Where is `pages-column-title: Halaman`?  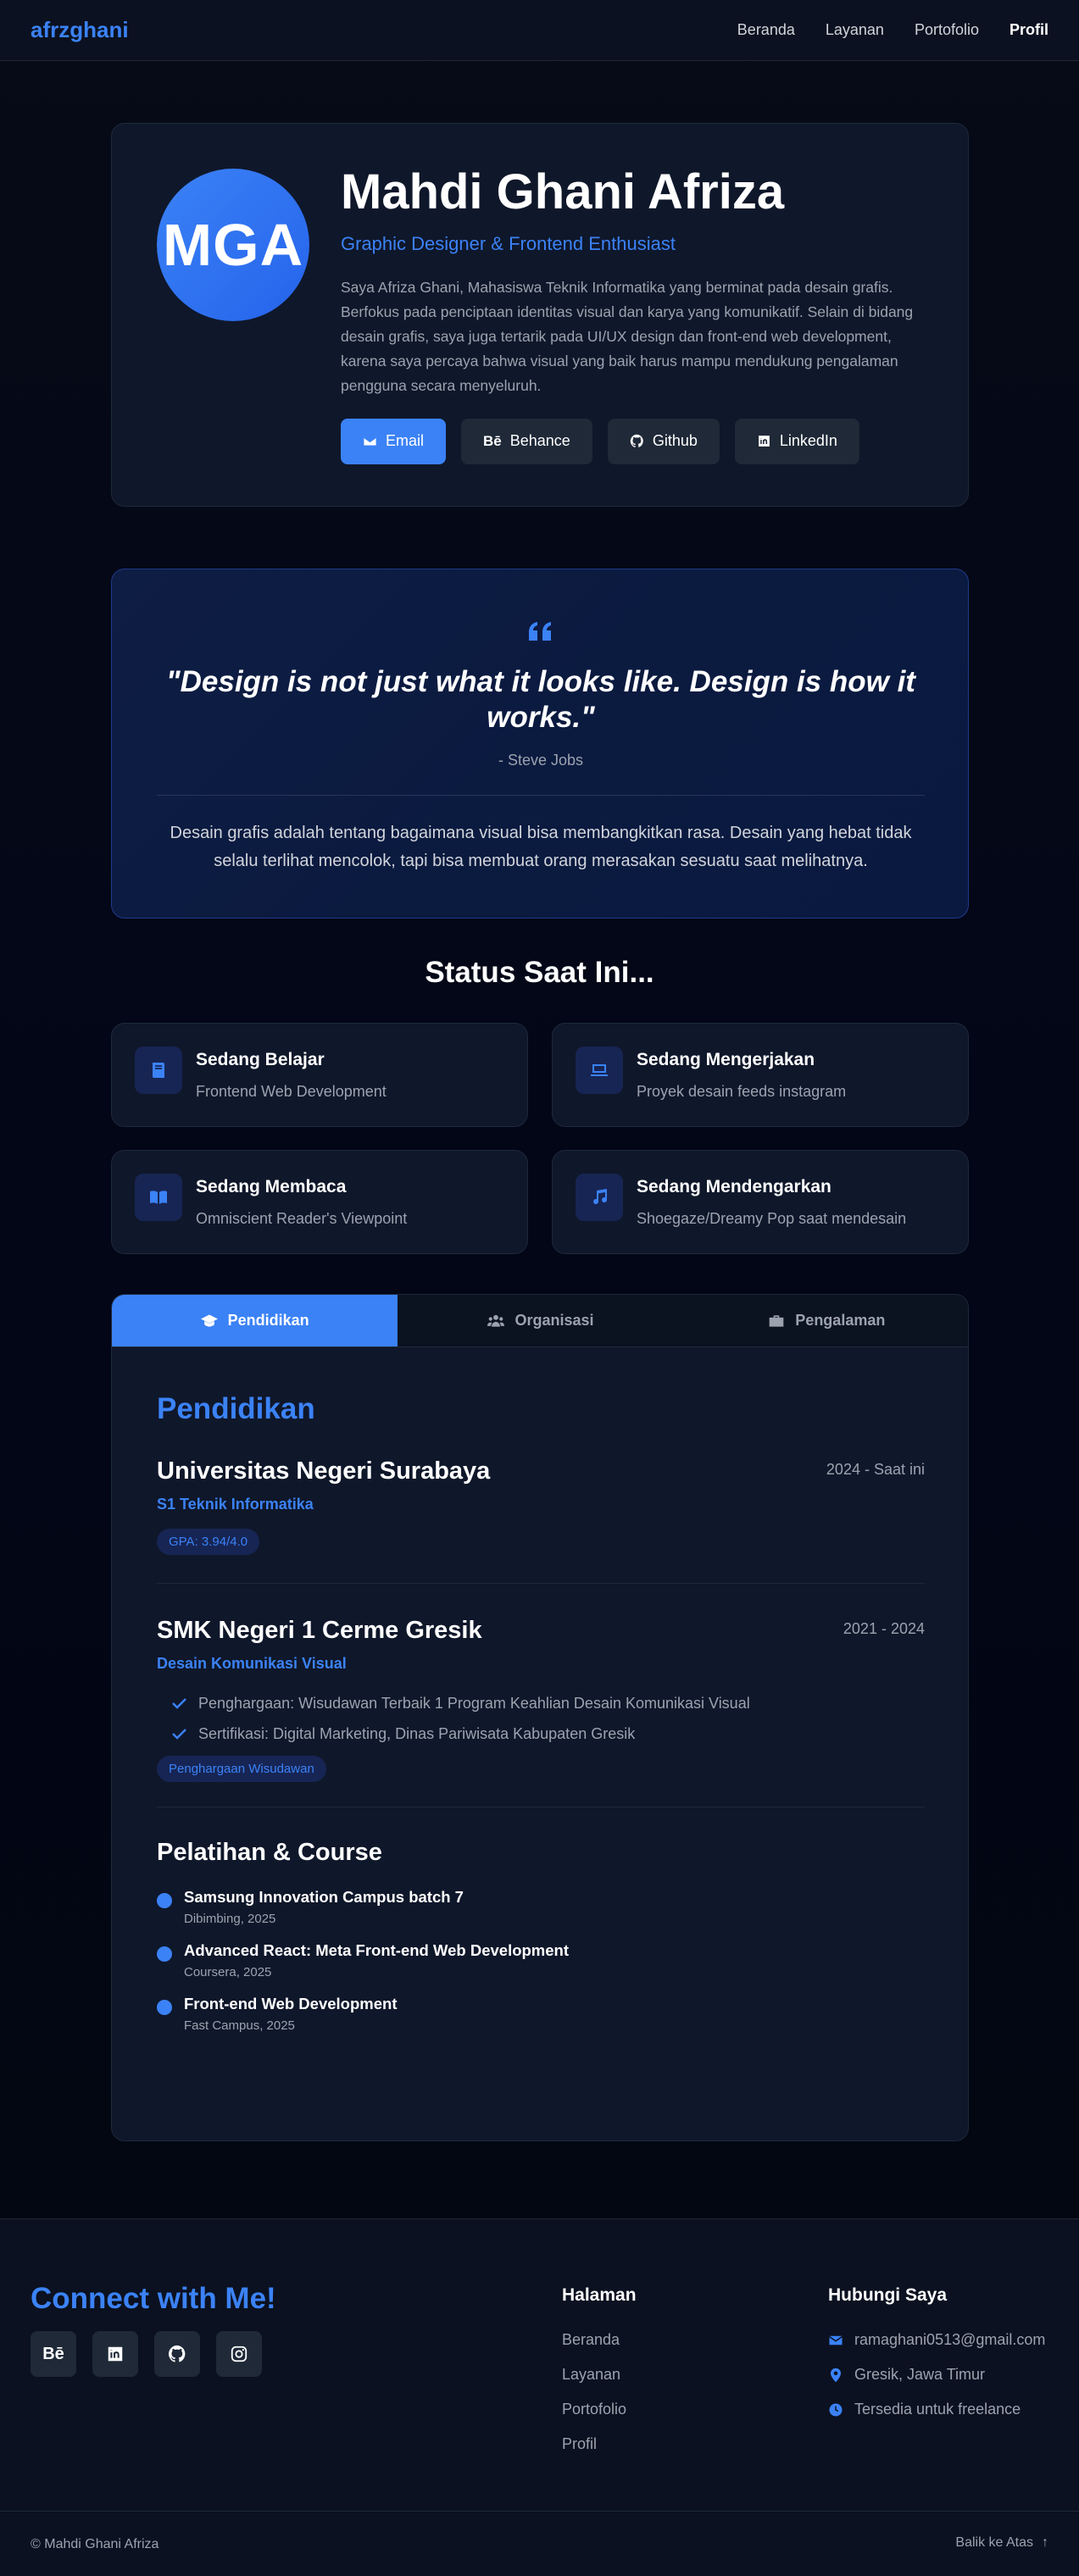
pages-column-title: Halaman is located at coordinates (599, 2295).